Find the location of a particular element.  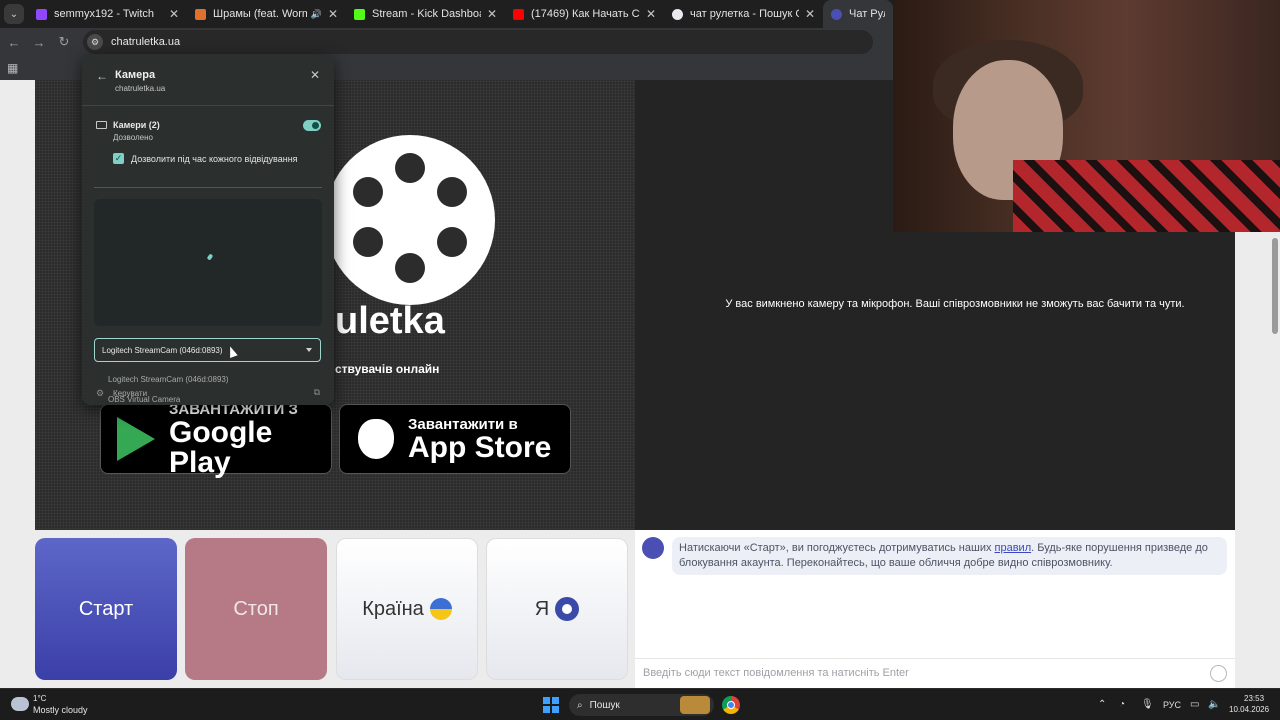

microphone-icon: 🎙 is located at coordinates (1147, 704).